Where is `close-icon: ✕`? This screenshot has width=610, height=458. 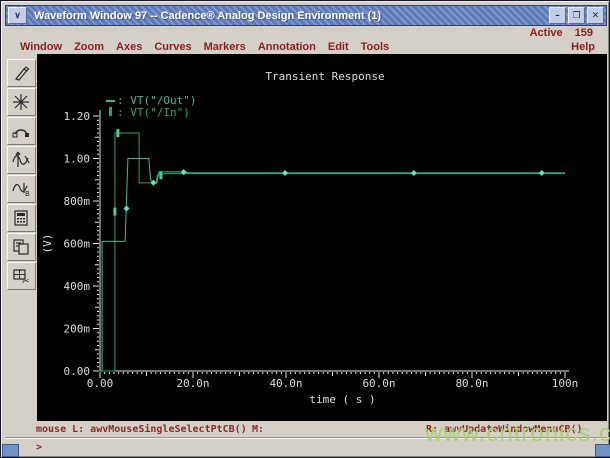
close-icon: ✕ is located at coordinates (595, 15).